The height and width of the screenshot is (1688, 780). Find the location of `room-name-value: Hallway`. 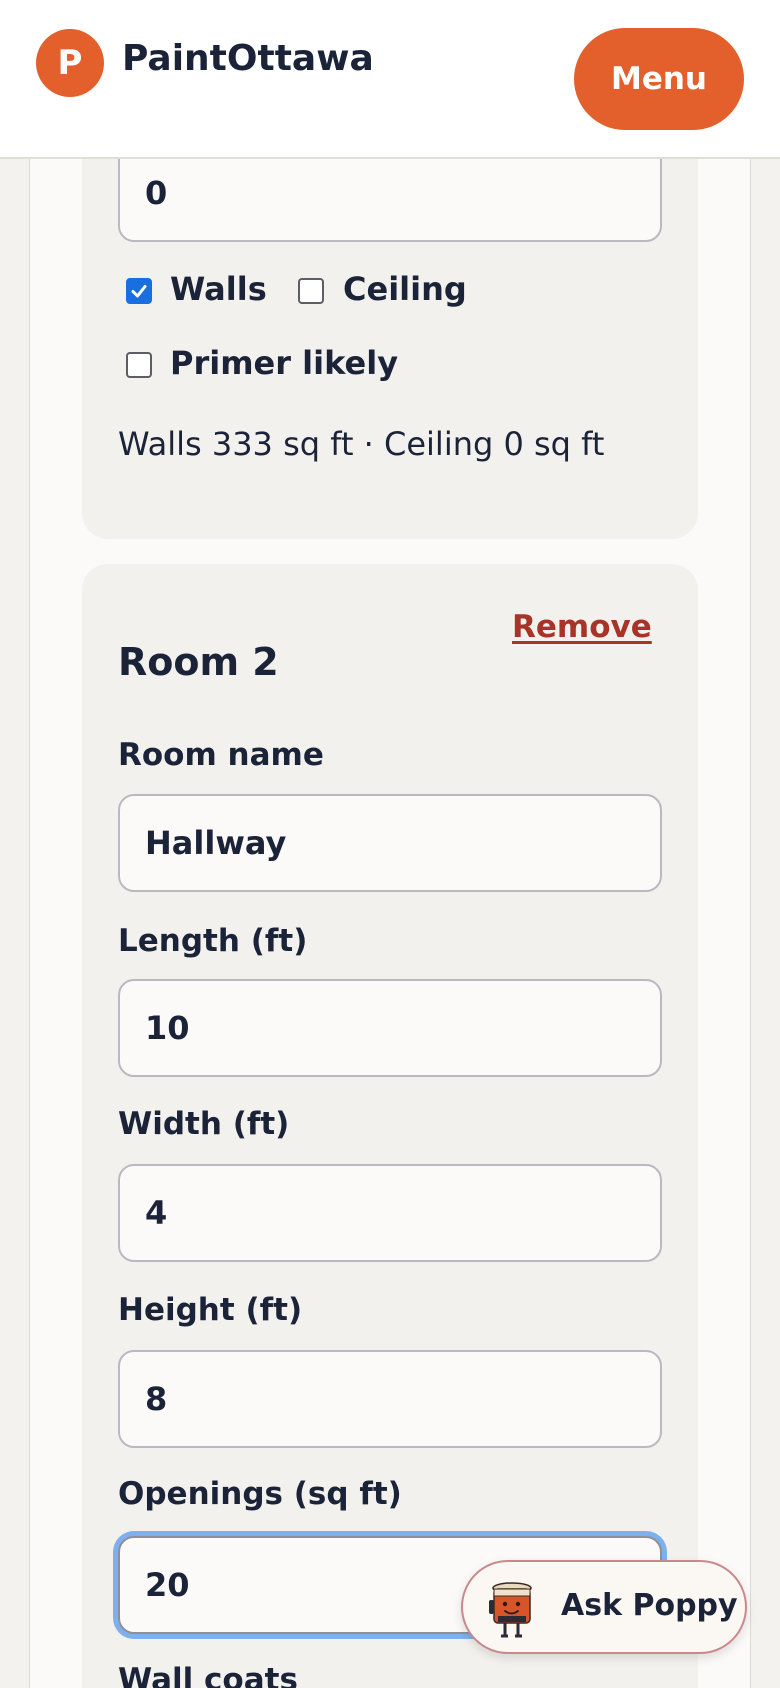

room-name-value: Hallway is located at coordinates (216, 843).